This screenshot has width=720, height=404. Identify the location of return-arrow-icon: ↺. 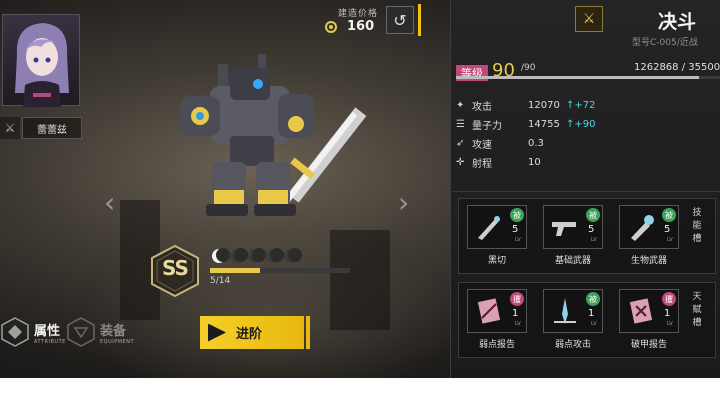
(400, 20).